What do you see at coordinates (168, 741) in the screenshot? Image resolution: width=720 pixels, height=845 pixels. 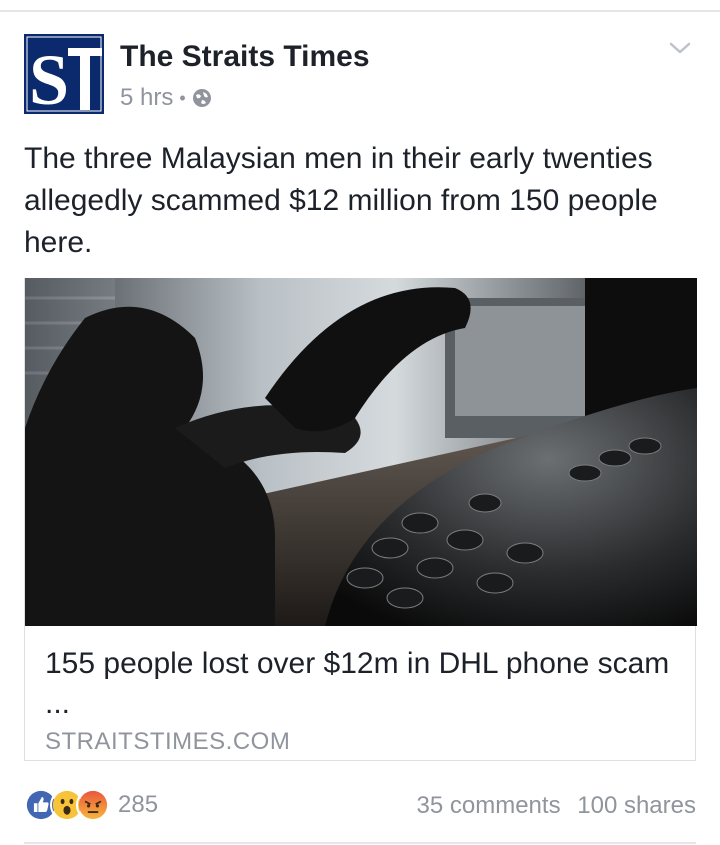 I see `link-domain: STRAITSTIMES.COM` at bounding box center [168, 741].